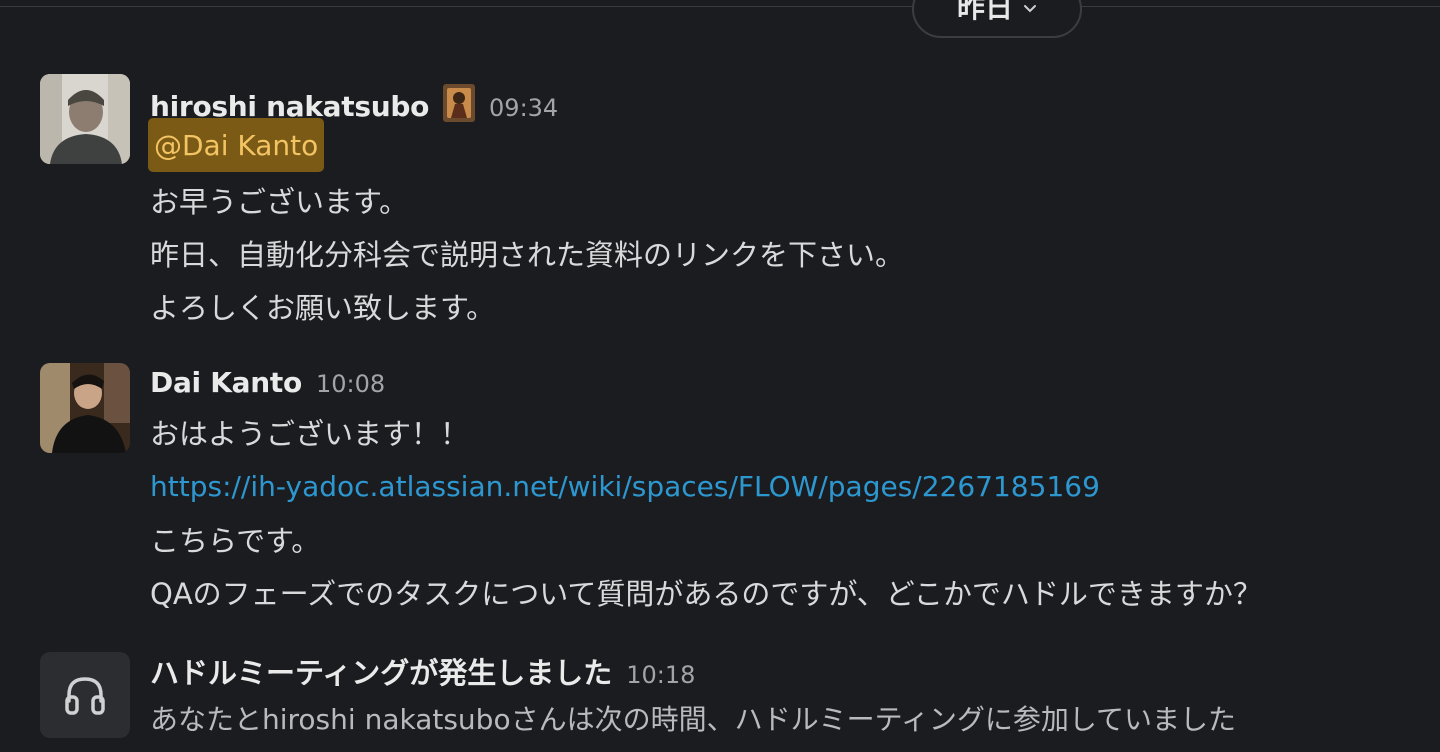  Describe the element at coordinates (310, 434) in the screenshot. I see `message-line: おはようございます！！` at that location.